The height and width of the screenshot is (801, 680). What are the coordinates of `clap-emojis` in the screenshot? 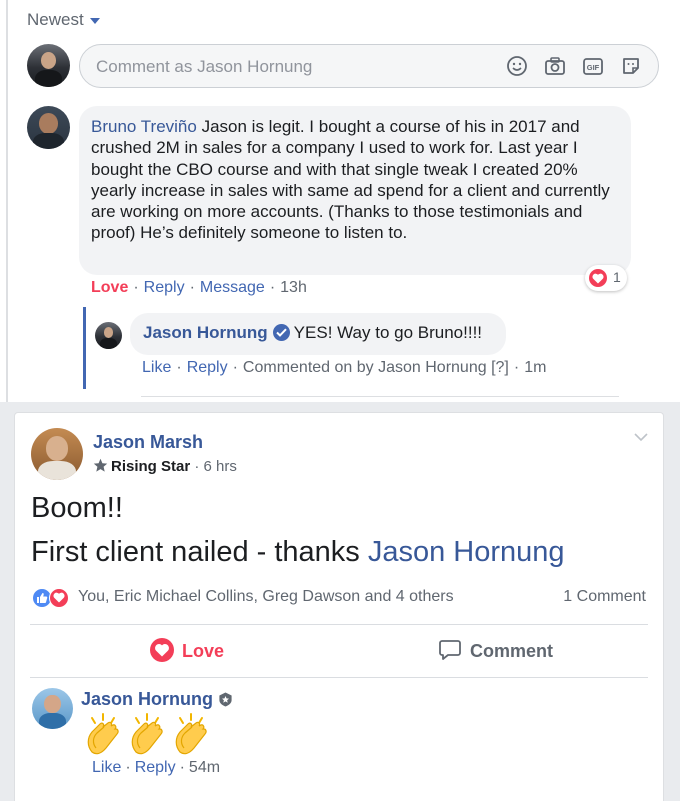 It's located at (147, 734).